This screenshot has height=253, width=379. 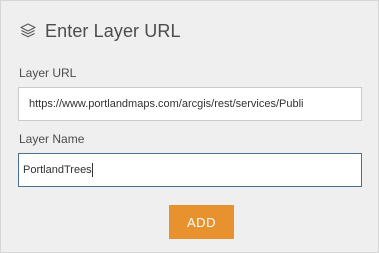 I want to click on text-caret, so click(x=92, y=170).